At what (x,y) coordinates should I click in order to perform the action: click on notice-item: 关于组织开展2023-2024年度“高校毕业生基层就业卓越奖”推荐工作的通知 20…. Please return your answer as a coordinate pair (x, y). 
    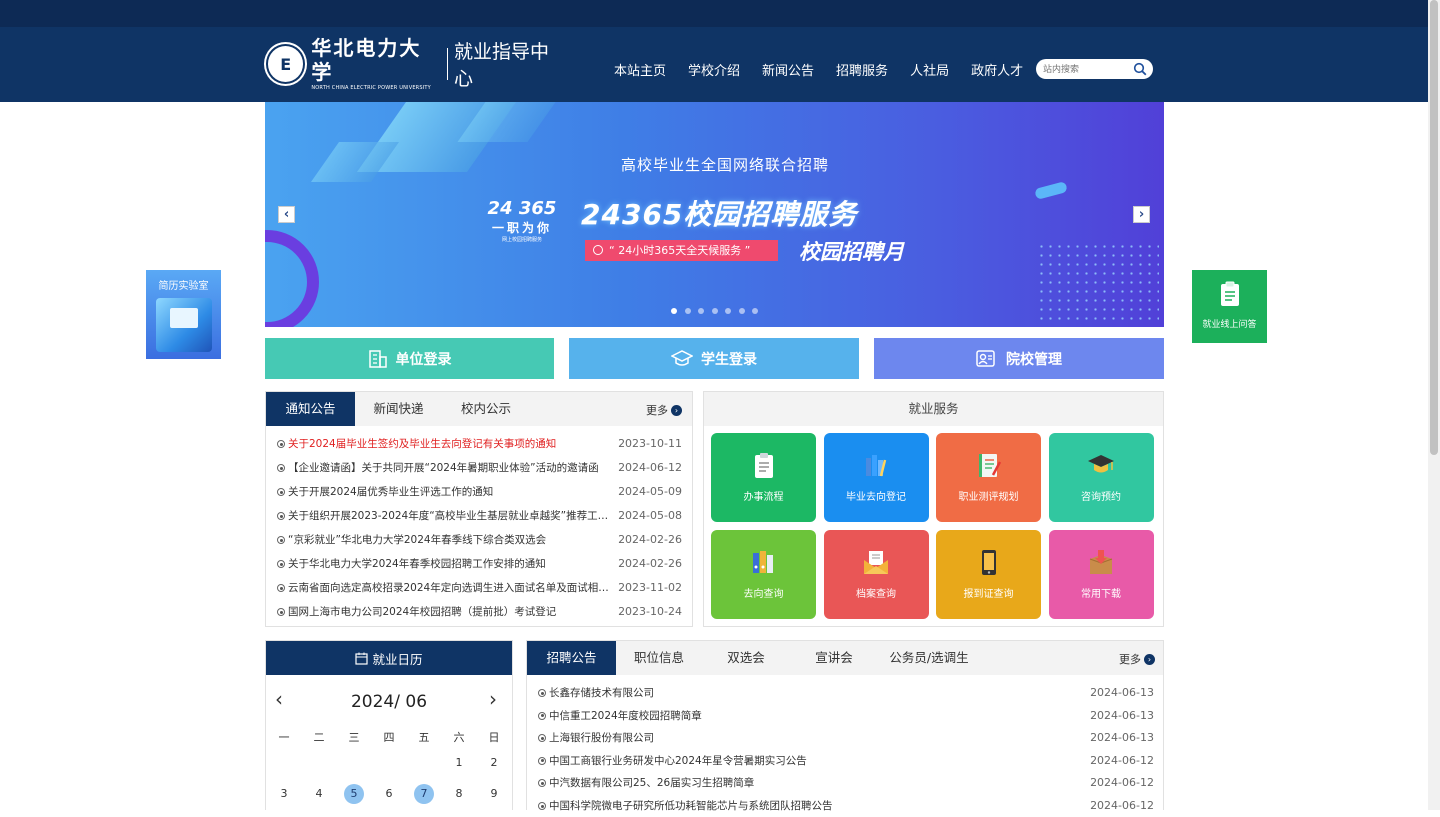
    Looking at the image, I should click on (479, 517).